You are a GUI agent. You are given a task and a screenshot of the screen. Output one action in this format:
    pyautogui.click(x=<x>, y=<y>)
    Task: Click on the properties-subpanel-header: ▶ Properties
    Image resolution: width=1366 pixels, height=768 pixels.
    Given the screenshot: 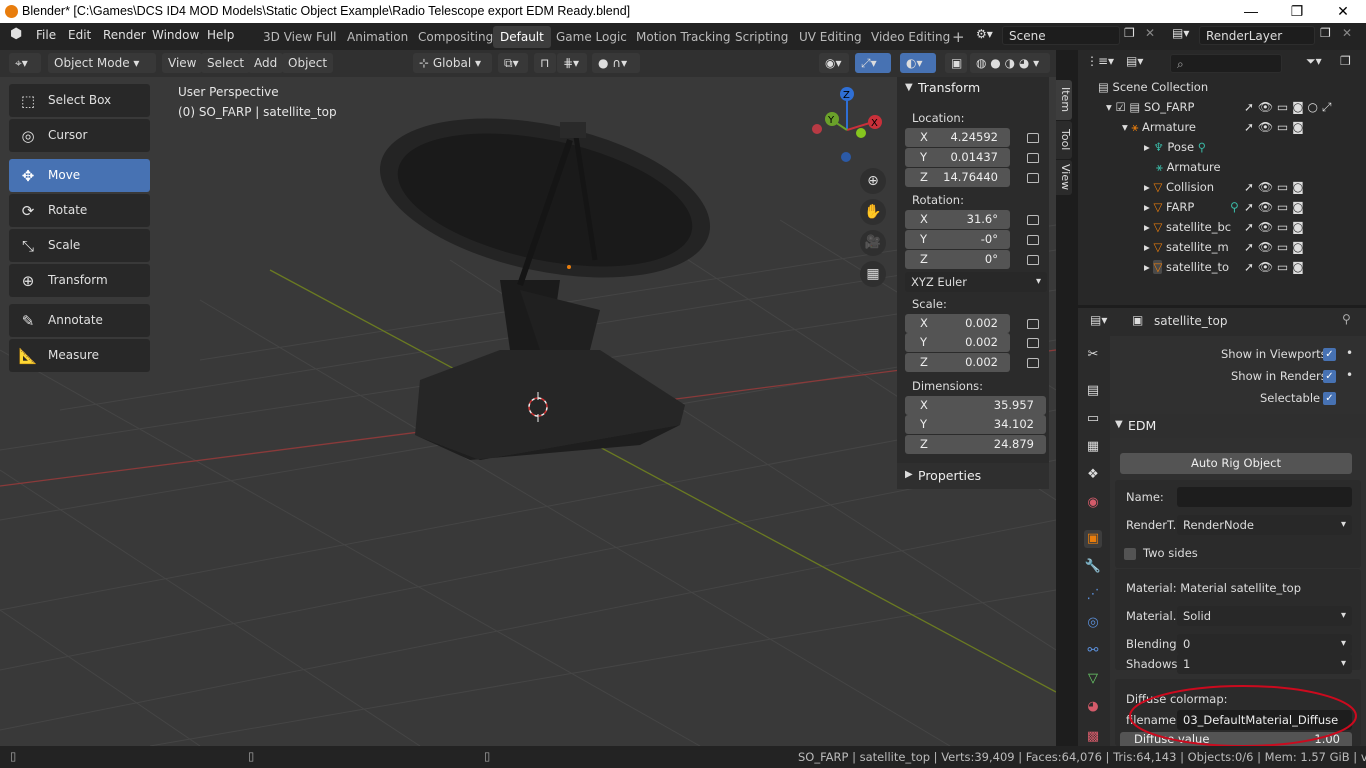 What is the action you would take?
    pyautogui.click(x=973, y=476)
    